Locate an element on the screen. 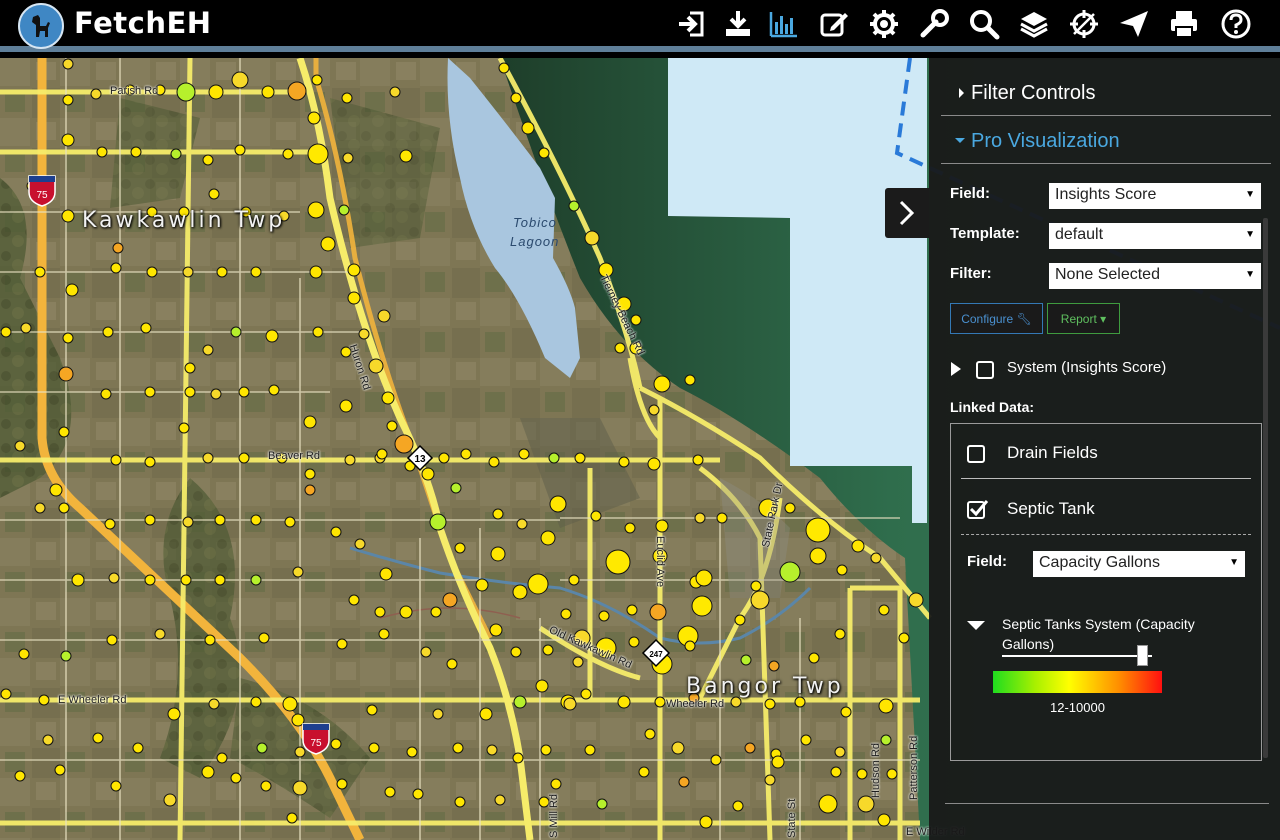 Image resolution: width=1280 pixels, height=840 pixels. drain-fields-checkbox is located at coordinates (976, 454).